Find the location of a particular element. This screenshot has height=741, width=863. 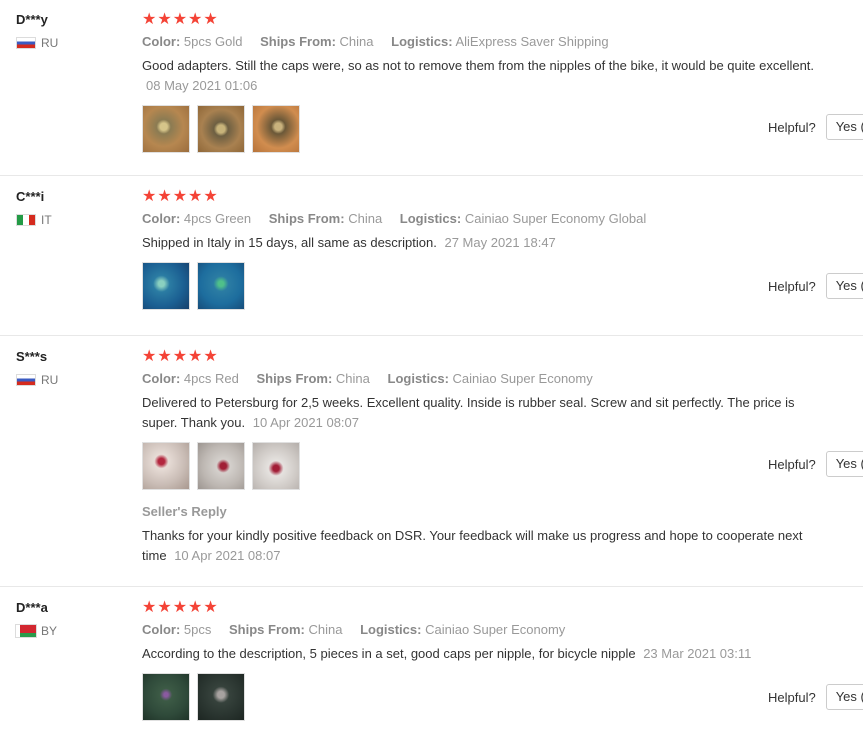

reviewer-info: C***i IT is located at coordinates (34, 208).